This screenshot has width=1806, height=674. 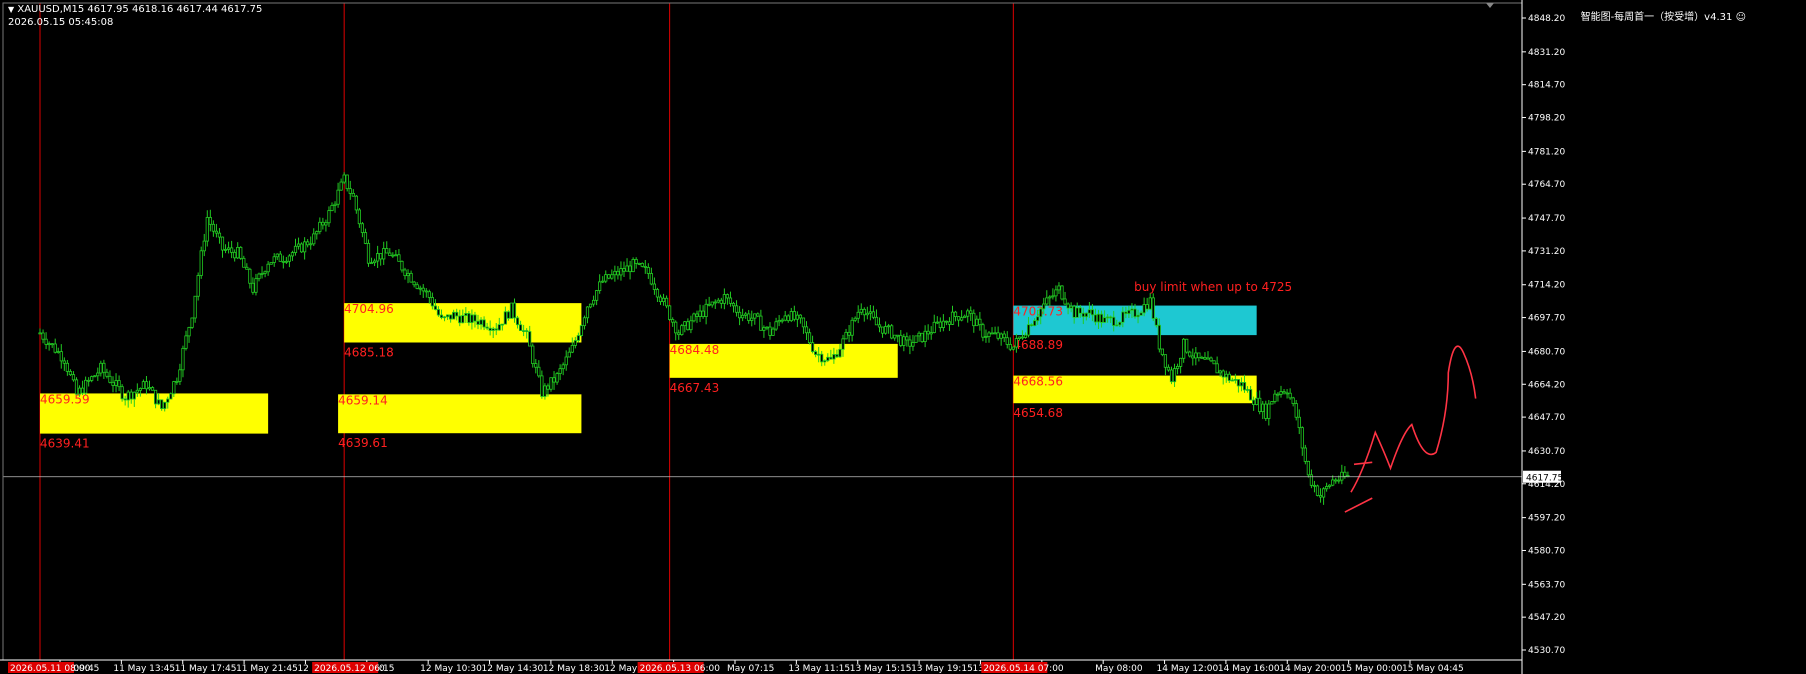 I want to click on x-tick-label: 15 May 04:45, so click(x=1433, y=669).